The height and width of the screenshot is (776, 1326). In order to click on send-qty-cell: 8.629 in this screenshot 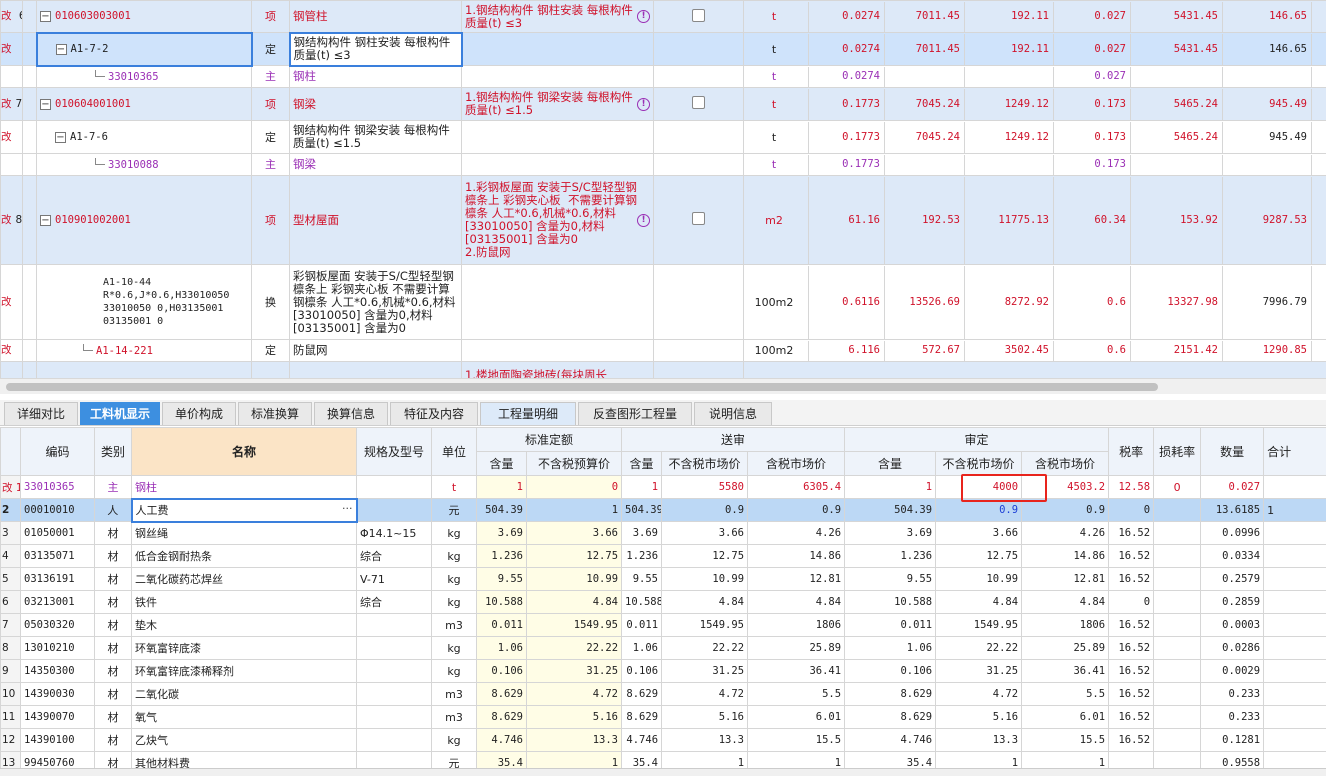, I will do `click(642, 717)`.